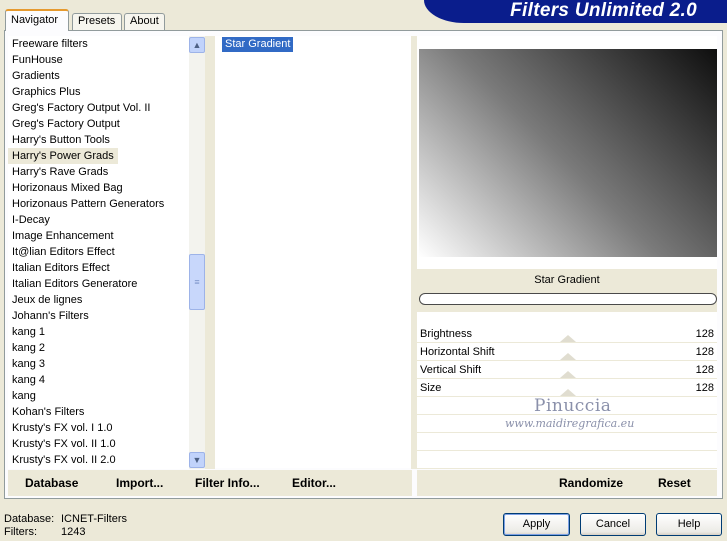 The width and height of the screenshot is (727, 541). I want to click on category-item: kang 1, so click(102, 332).